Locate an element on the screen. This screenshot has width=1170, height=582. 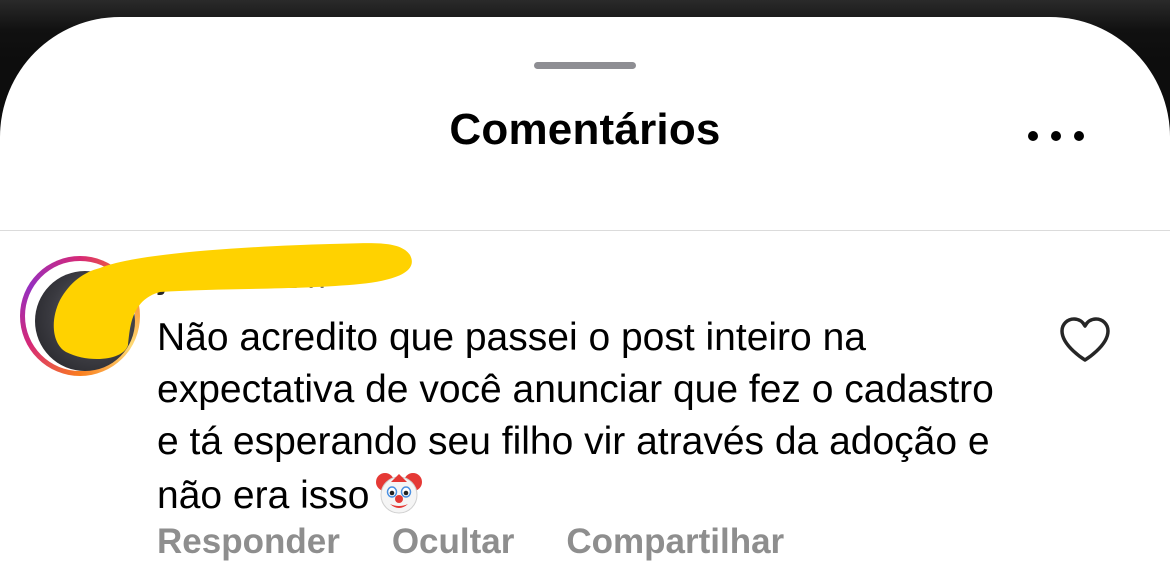
comment-header: juliavi 22 h is located at coordinates (242, 277).